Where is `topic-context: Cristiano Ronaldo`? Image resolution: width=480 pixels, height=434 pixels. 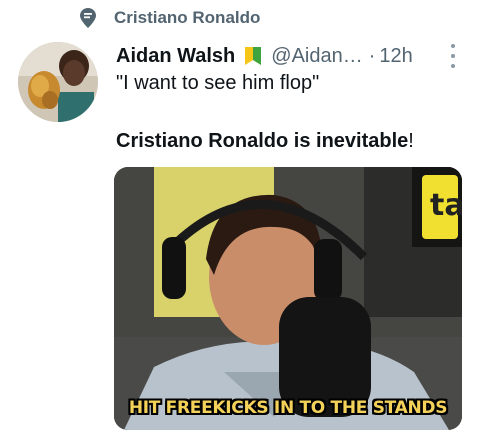
topic-context: Cristiano Ronaldo is located at coordinates (169, 18).